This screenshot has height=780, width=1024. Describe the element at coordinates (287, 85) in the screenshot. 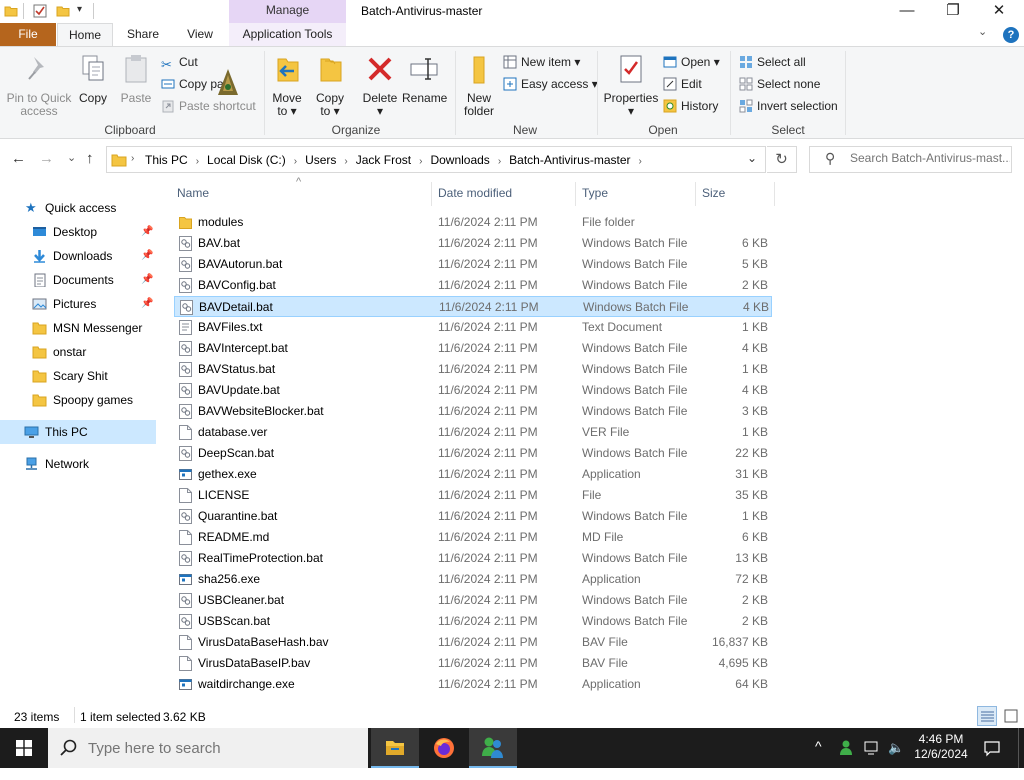

I see `move-to-button: Move to ▾` at that location.